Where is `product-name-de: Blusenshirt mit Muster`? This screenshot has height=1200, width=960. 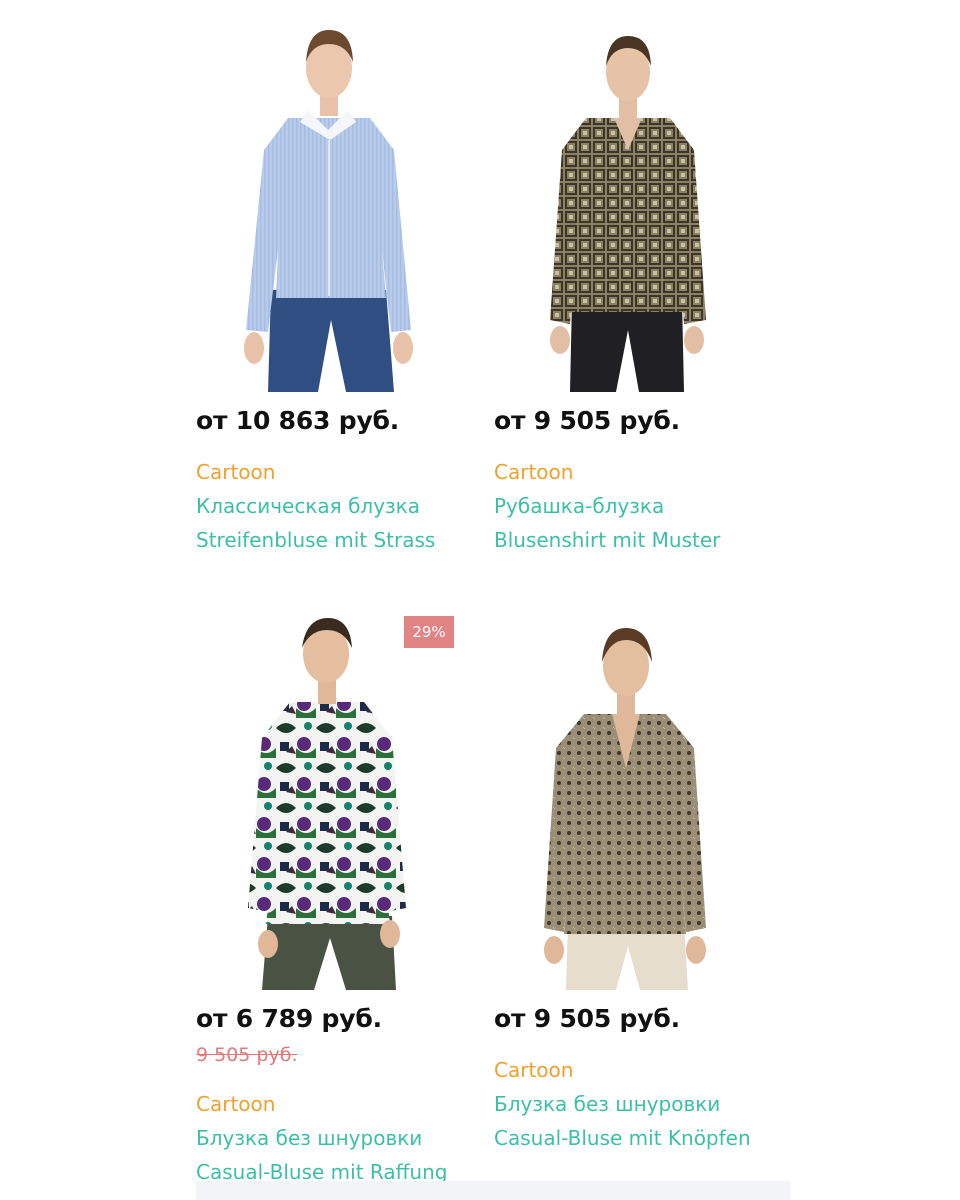
product-name-de: Blusenshirt mit Muster is located at coordinates (607, 540).